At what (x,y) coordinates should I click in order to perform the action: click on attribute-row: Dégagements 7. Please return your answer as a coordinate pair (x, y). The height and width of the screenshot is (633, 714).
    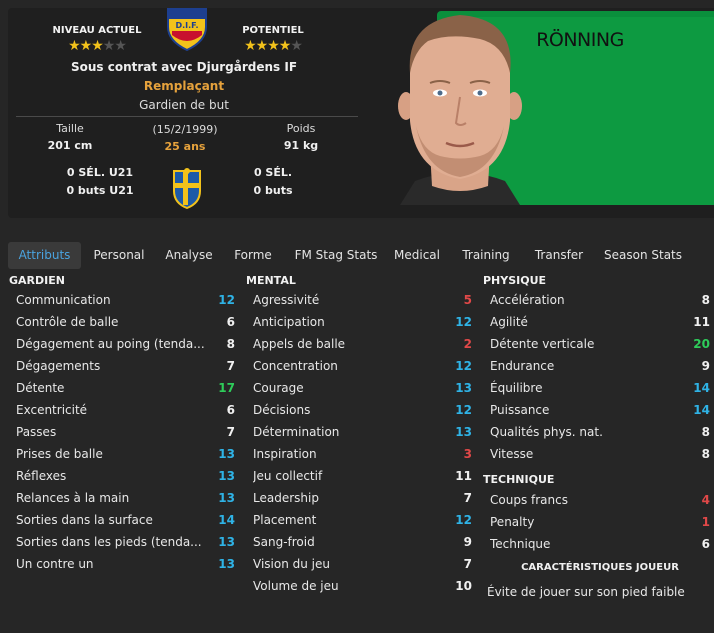
    Looking at the image, I should click on (125, 366).